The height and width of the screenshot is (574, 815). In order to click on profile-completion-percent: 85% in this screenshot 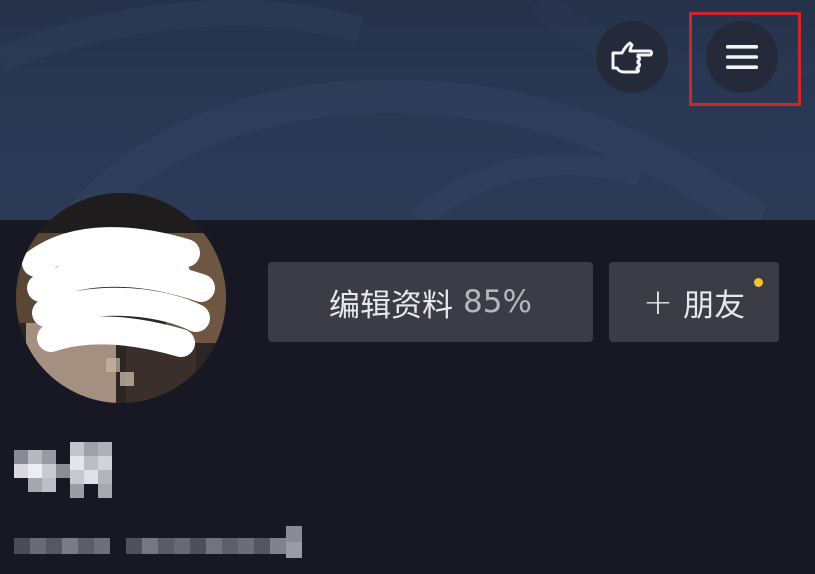, I will do `click(497, 302)`.